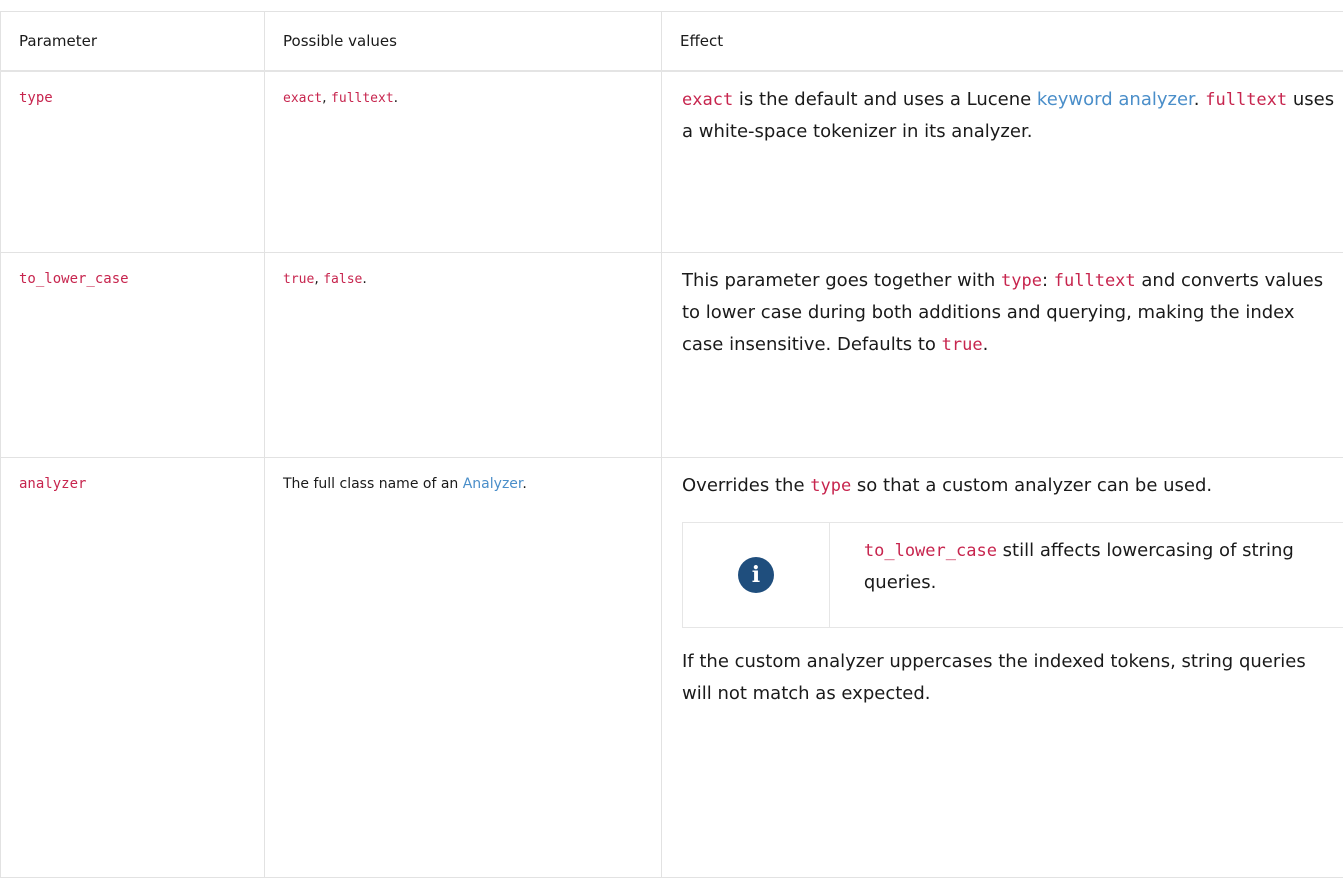 This screenshot has height=878, width=1343. I want to click on param-name-cell: analyzer, so click(133, 668).